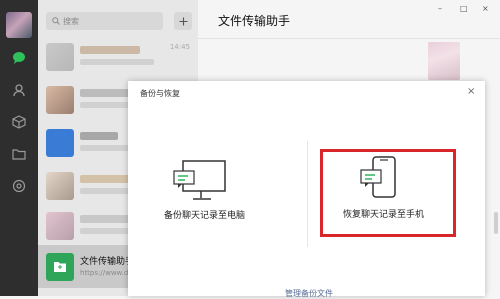 Image resolution: width=500 pixels, height=299 pixels. Describe the element at coordinates (104, 21) in the screenshot. I see `search-input: 搜索` at that location.